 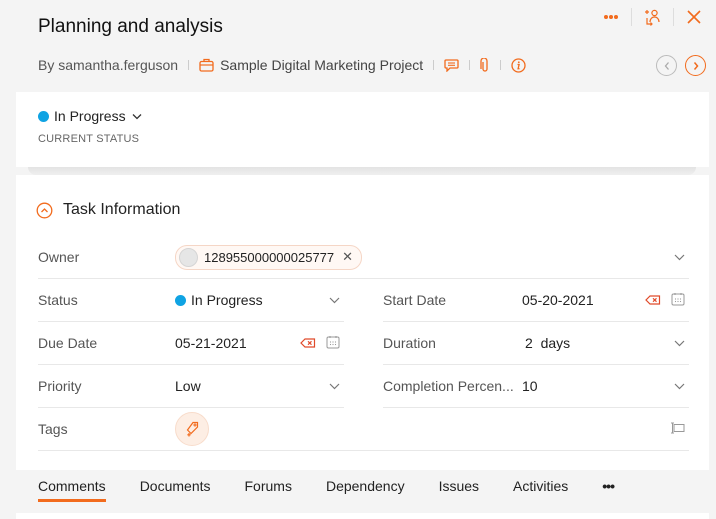 I want to click on avatar, so click(x=188, y=257).